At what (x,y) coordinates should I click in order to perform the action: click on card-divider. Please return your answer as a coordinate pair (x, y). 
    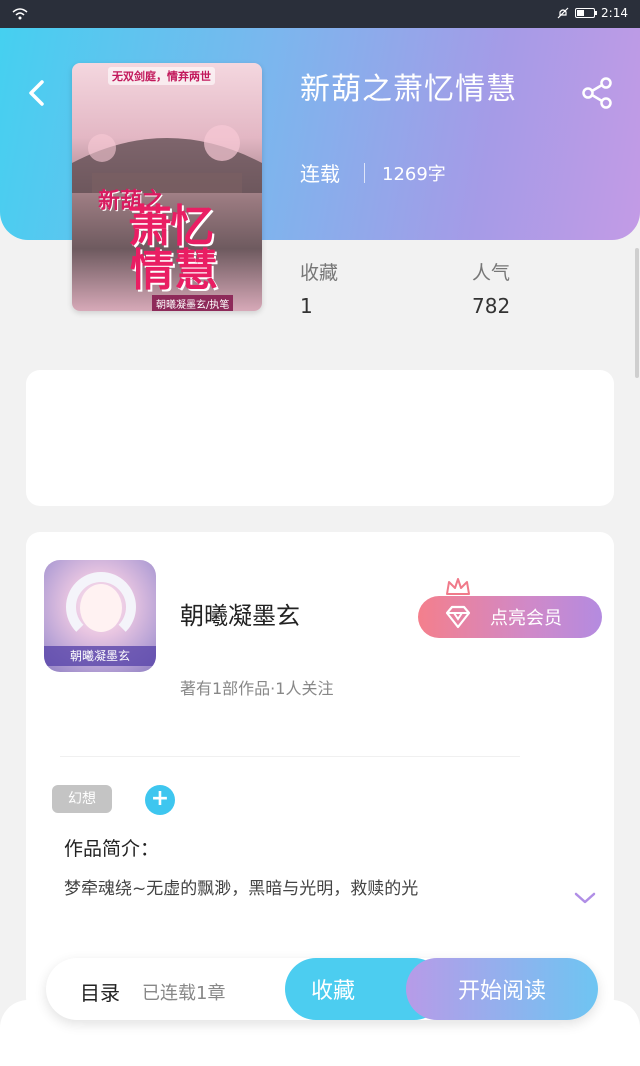
    Looking at the image, I should click on (290, 756).